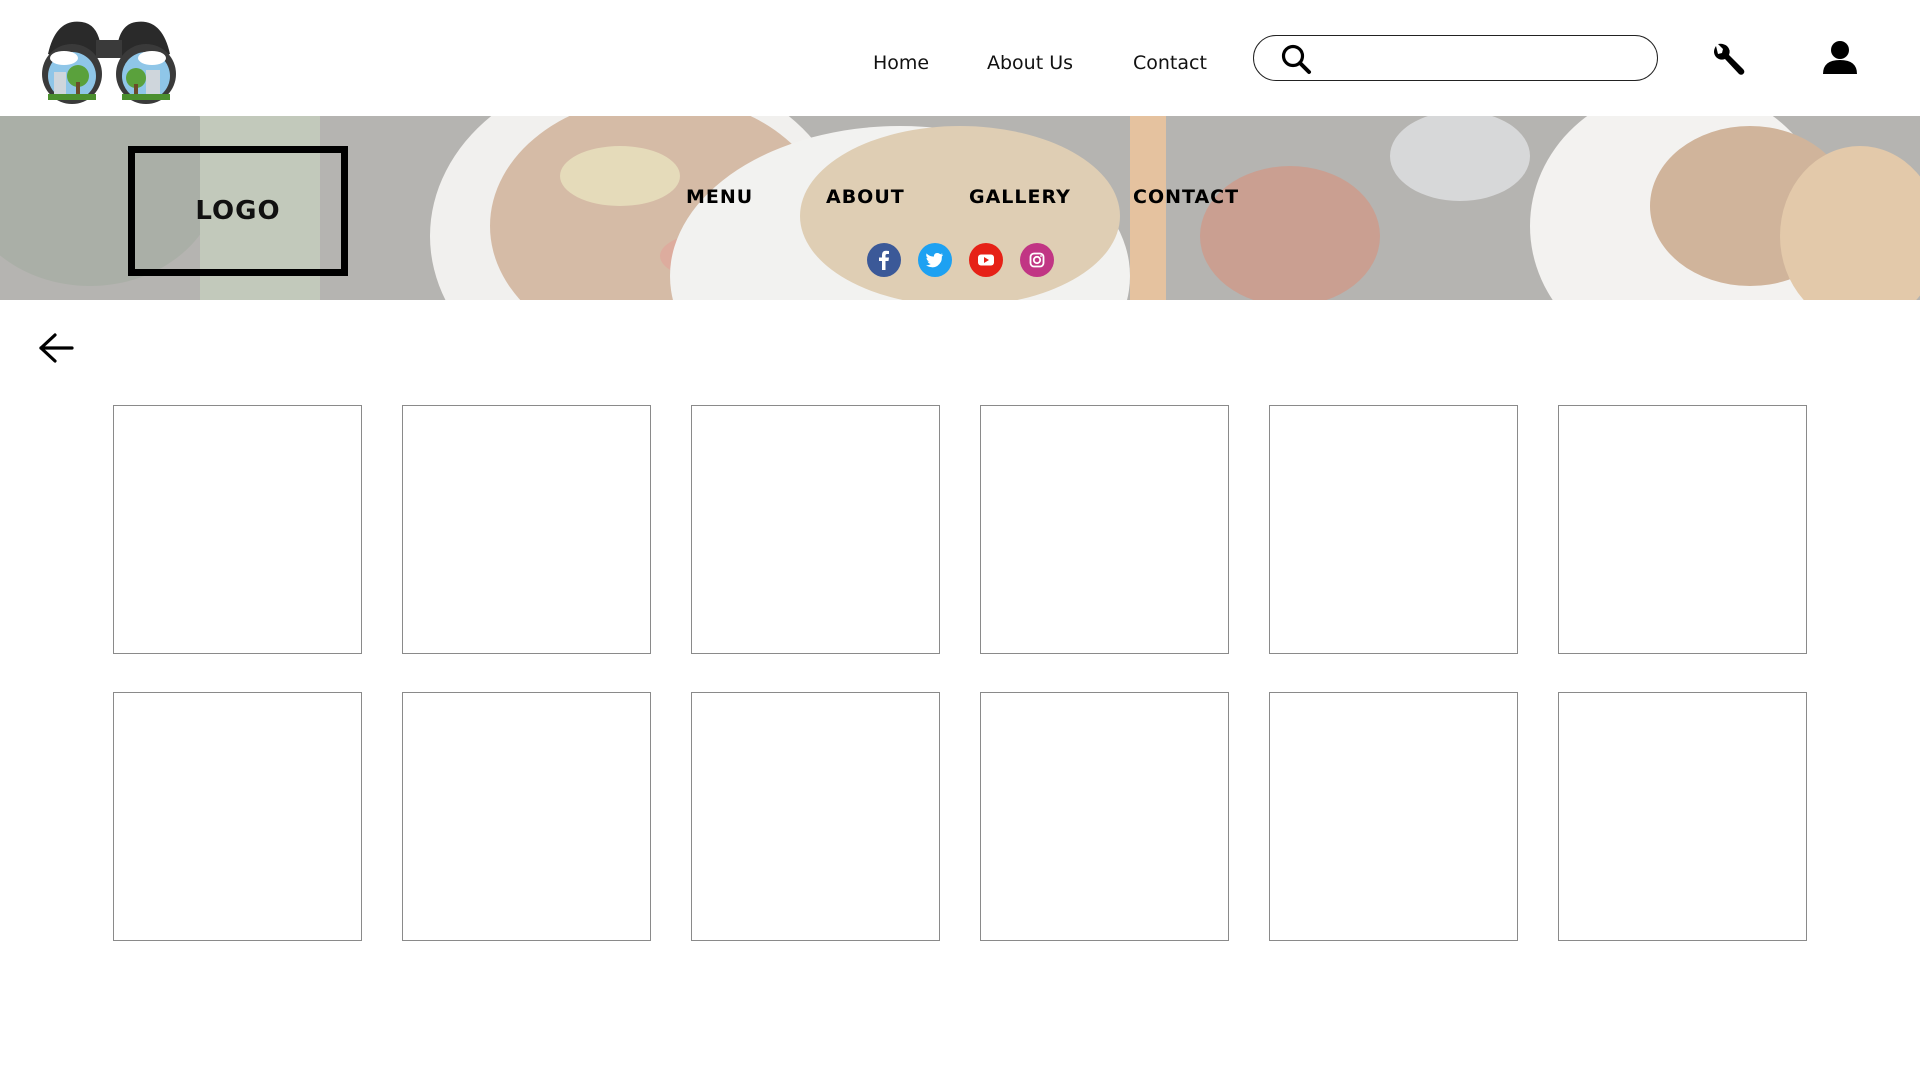 Image resolution: width=1920 pixels, height=1080 pixels. What do you see at coordinates (1030, 63) in the screenshot?
I see `top-nav-about-link: About Us` at bounding box center [1030, 63].